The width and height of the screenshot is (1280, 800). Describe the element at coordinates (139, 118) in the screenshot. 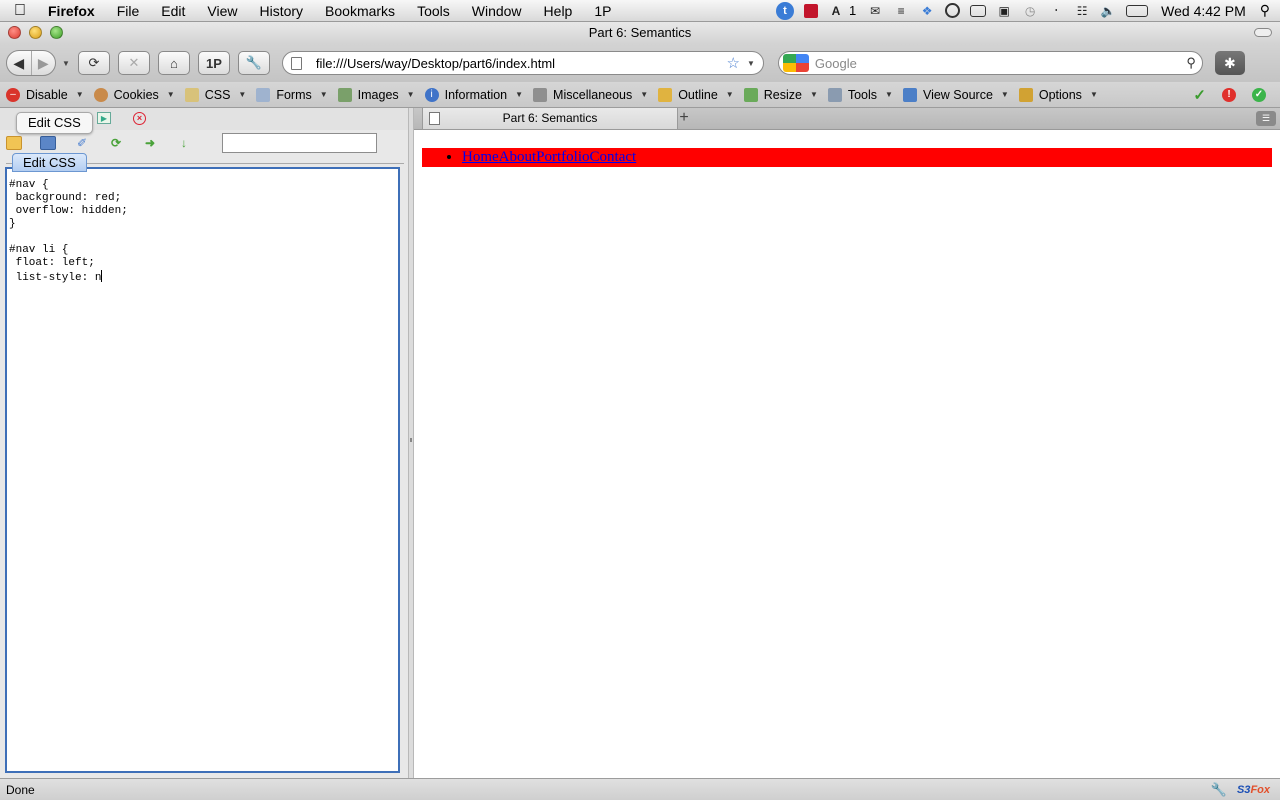

I see `sidebar-close-icon: ×` at that location.